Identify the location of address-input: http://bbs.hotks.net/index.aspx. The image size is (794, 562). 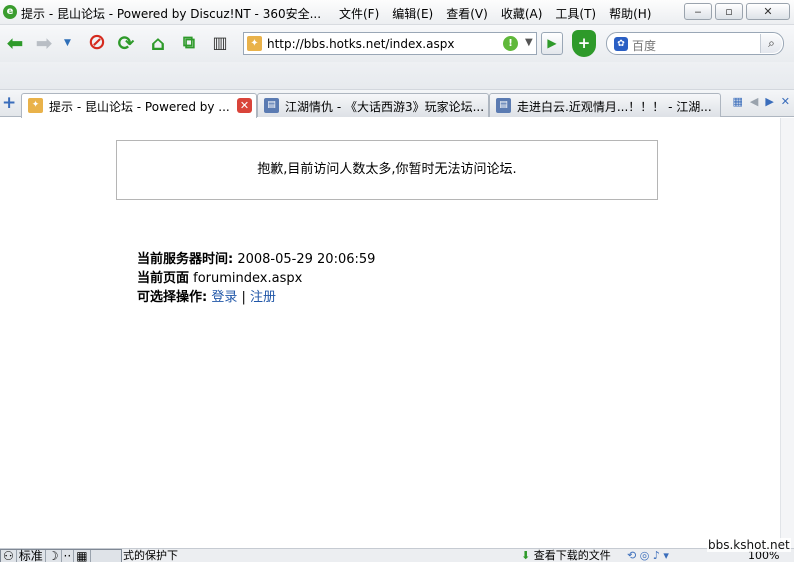
(360, 44).